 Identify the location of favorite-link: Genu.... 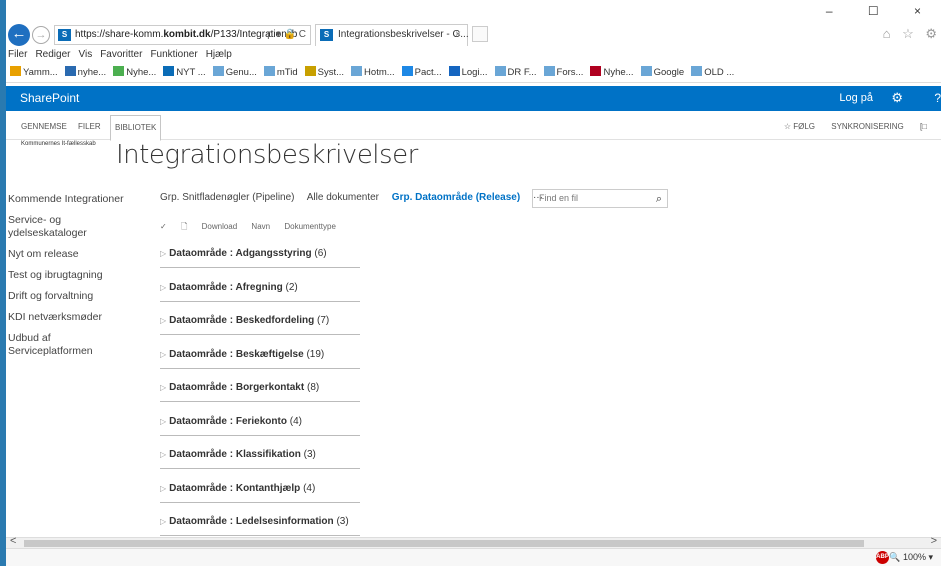
(234, 72).